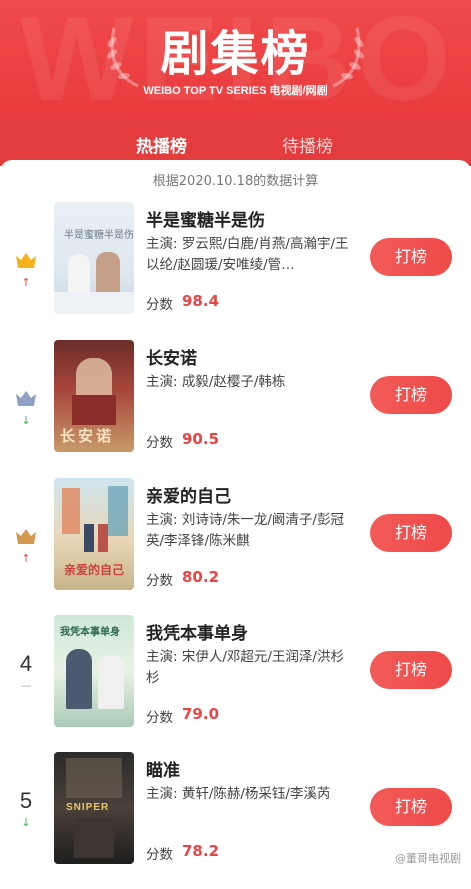 The image size is (471, 889). What do you see at coordinates (94, 671) in the screenshot?
I see `poster-image: 我凭本事单身` at bounding box center [94, 671].